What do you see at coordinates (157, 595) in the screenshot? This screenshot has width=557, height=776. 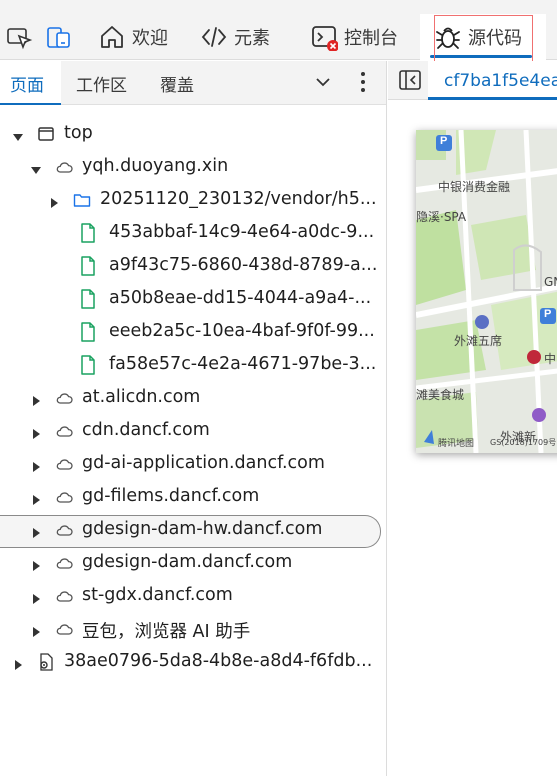 I see `tree-item-label: st-gdx.dancf.com` at bounding box center [157, 595].